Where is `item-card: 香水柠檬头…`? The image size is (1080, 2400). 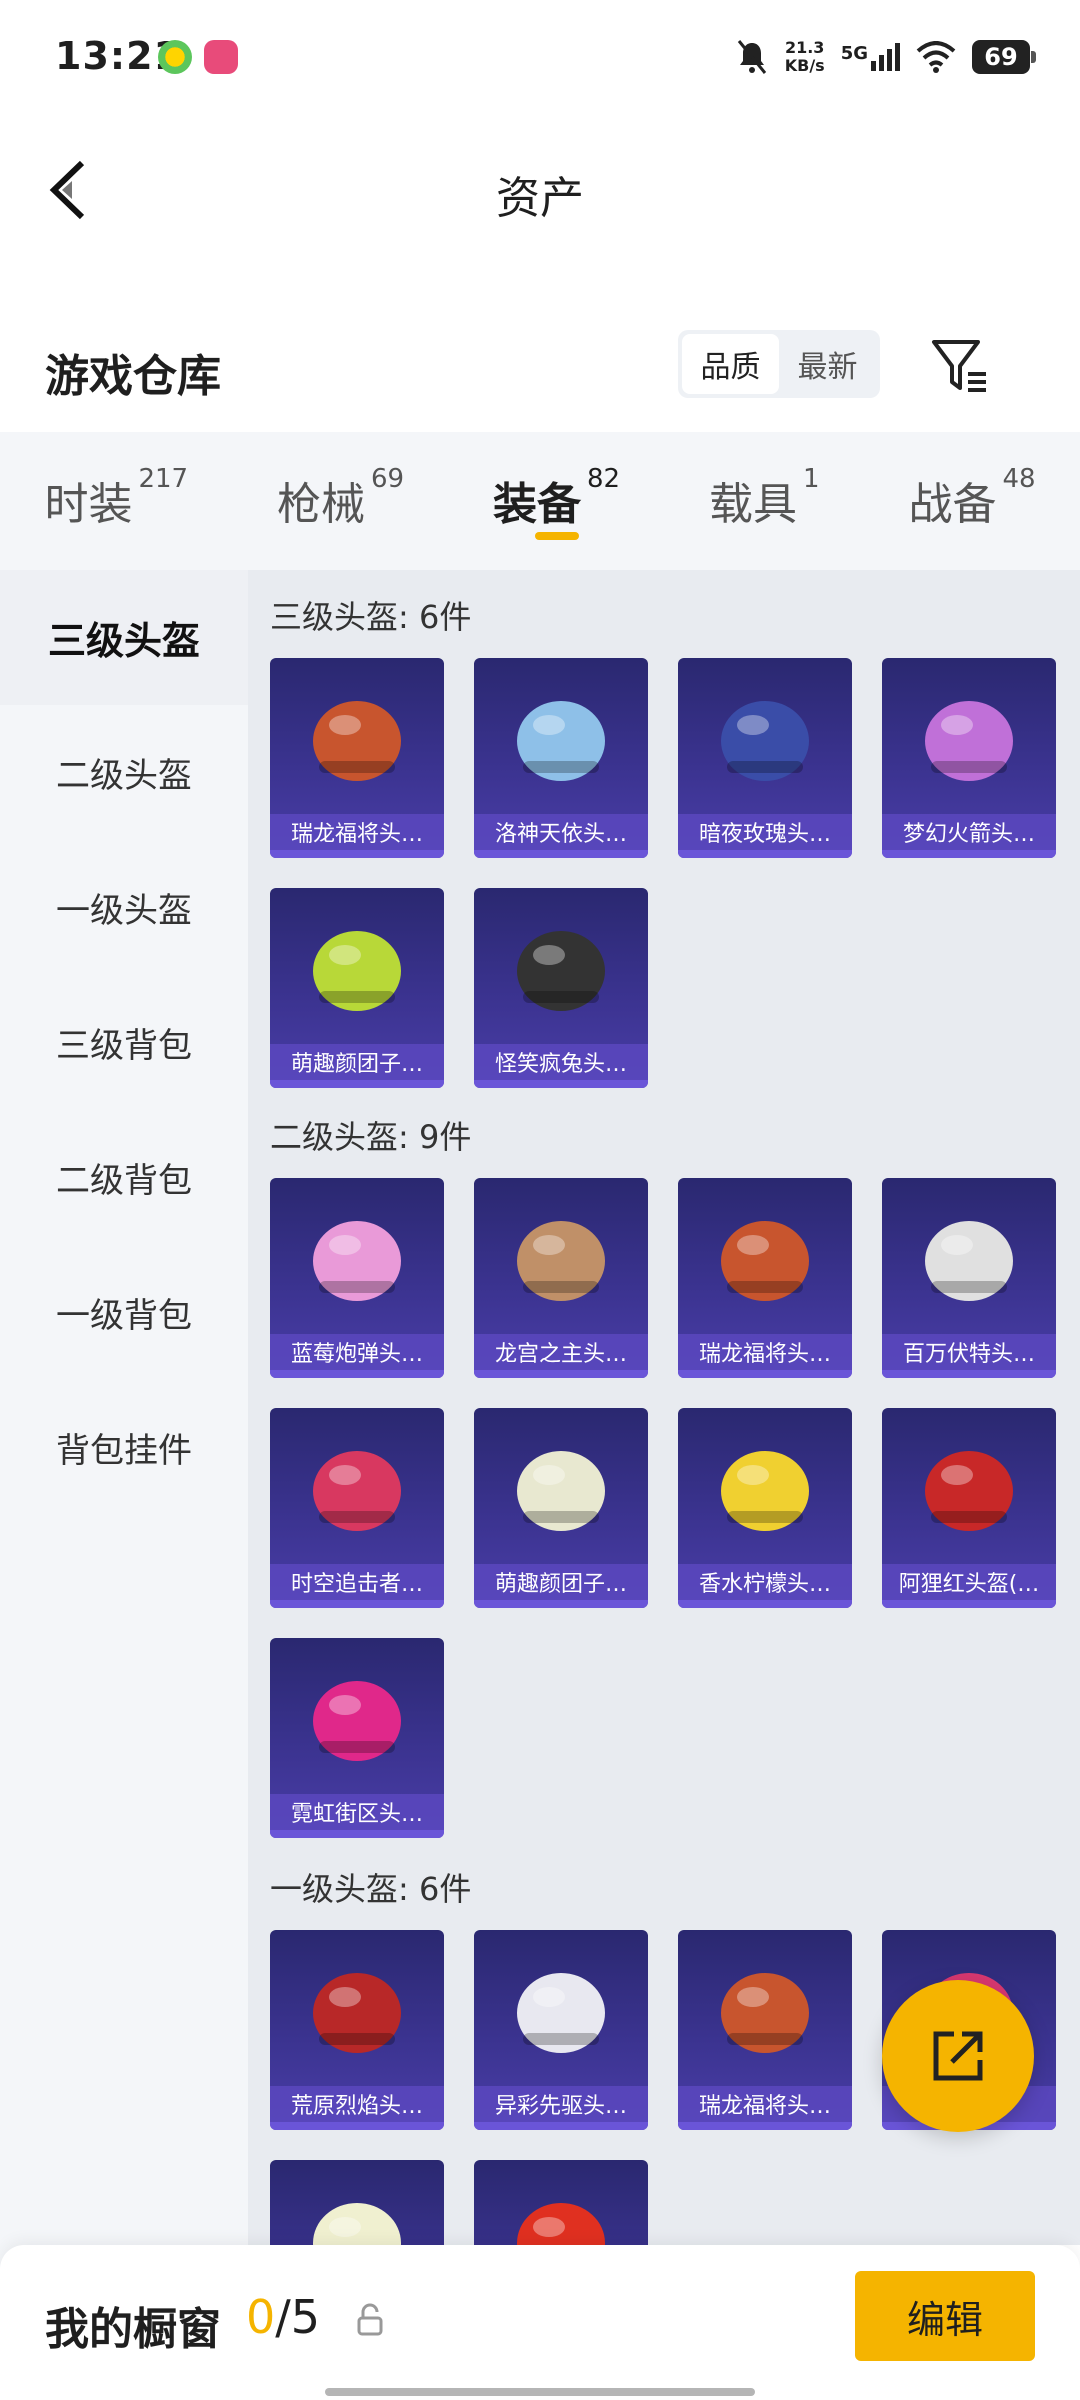
item-card: 香水柠檬头… is located at coordinates (765, 1508).